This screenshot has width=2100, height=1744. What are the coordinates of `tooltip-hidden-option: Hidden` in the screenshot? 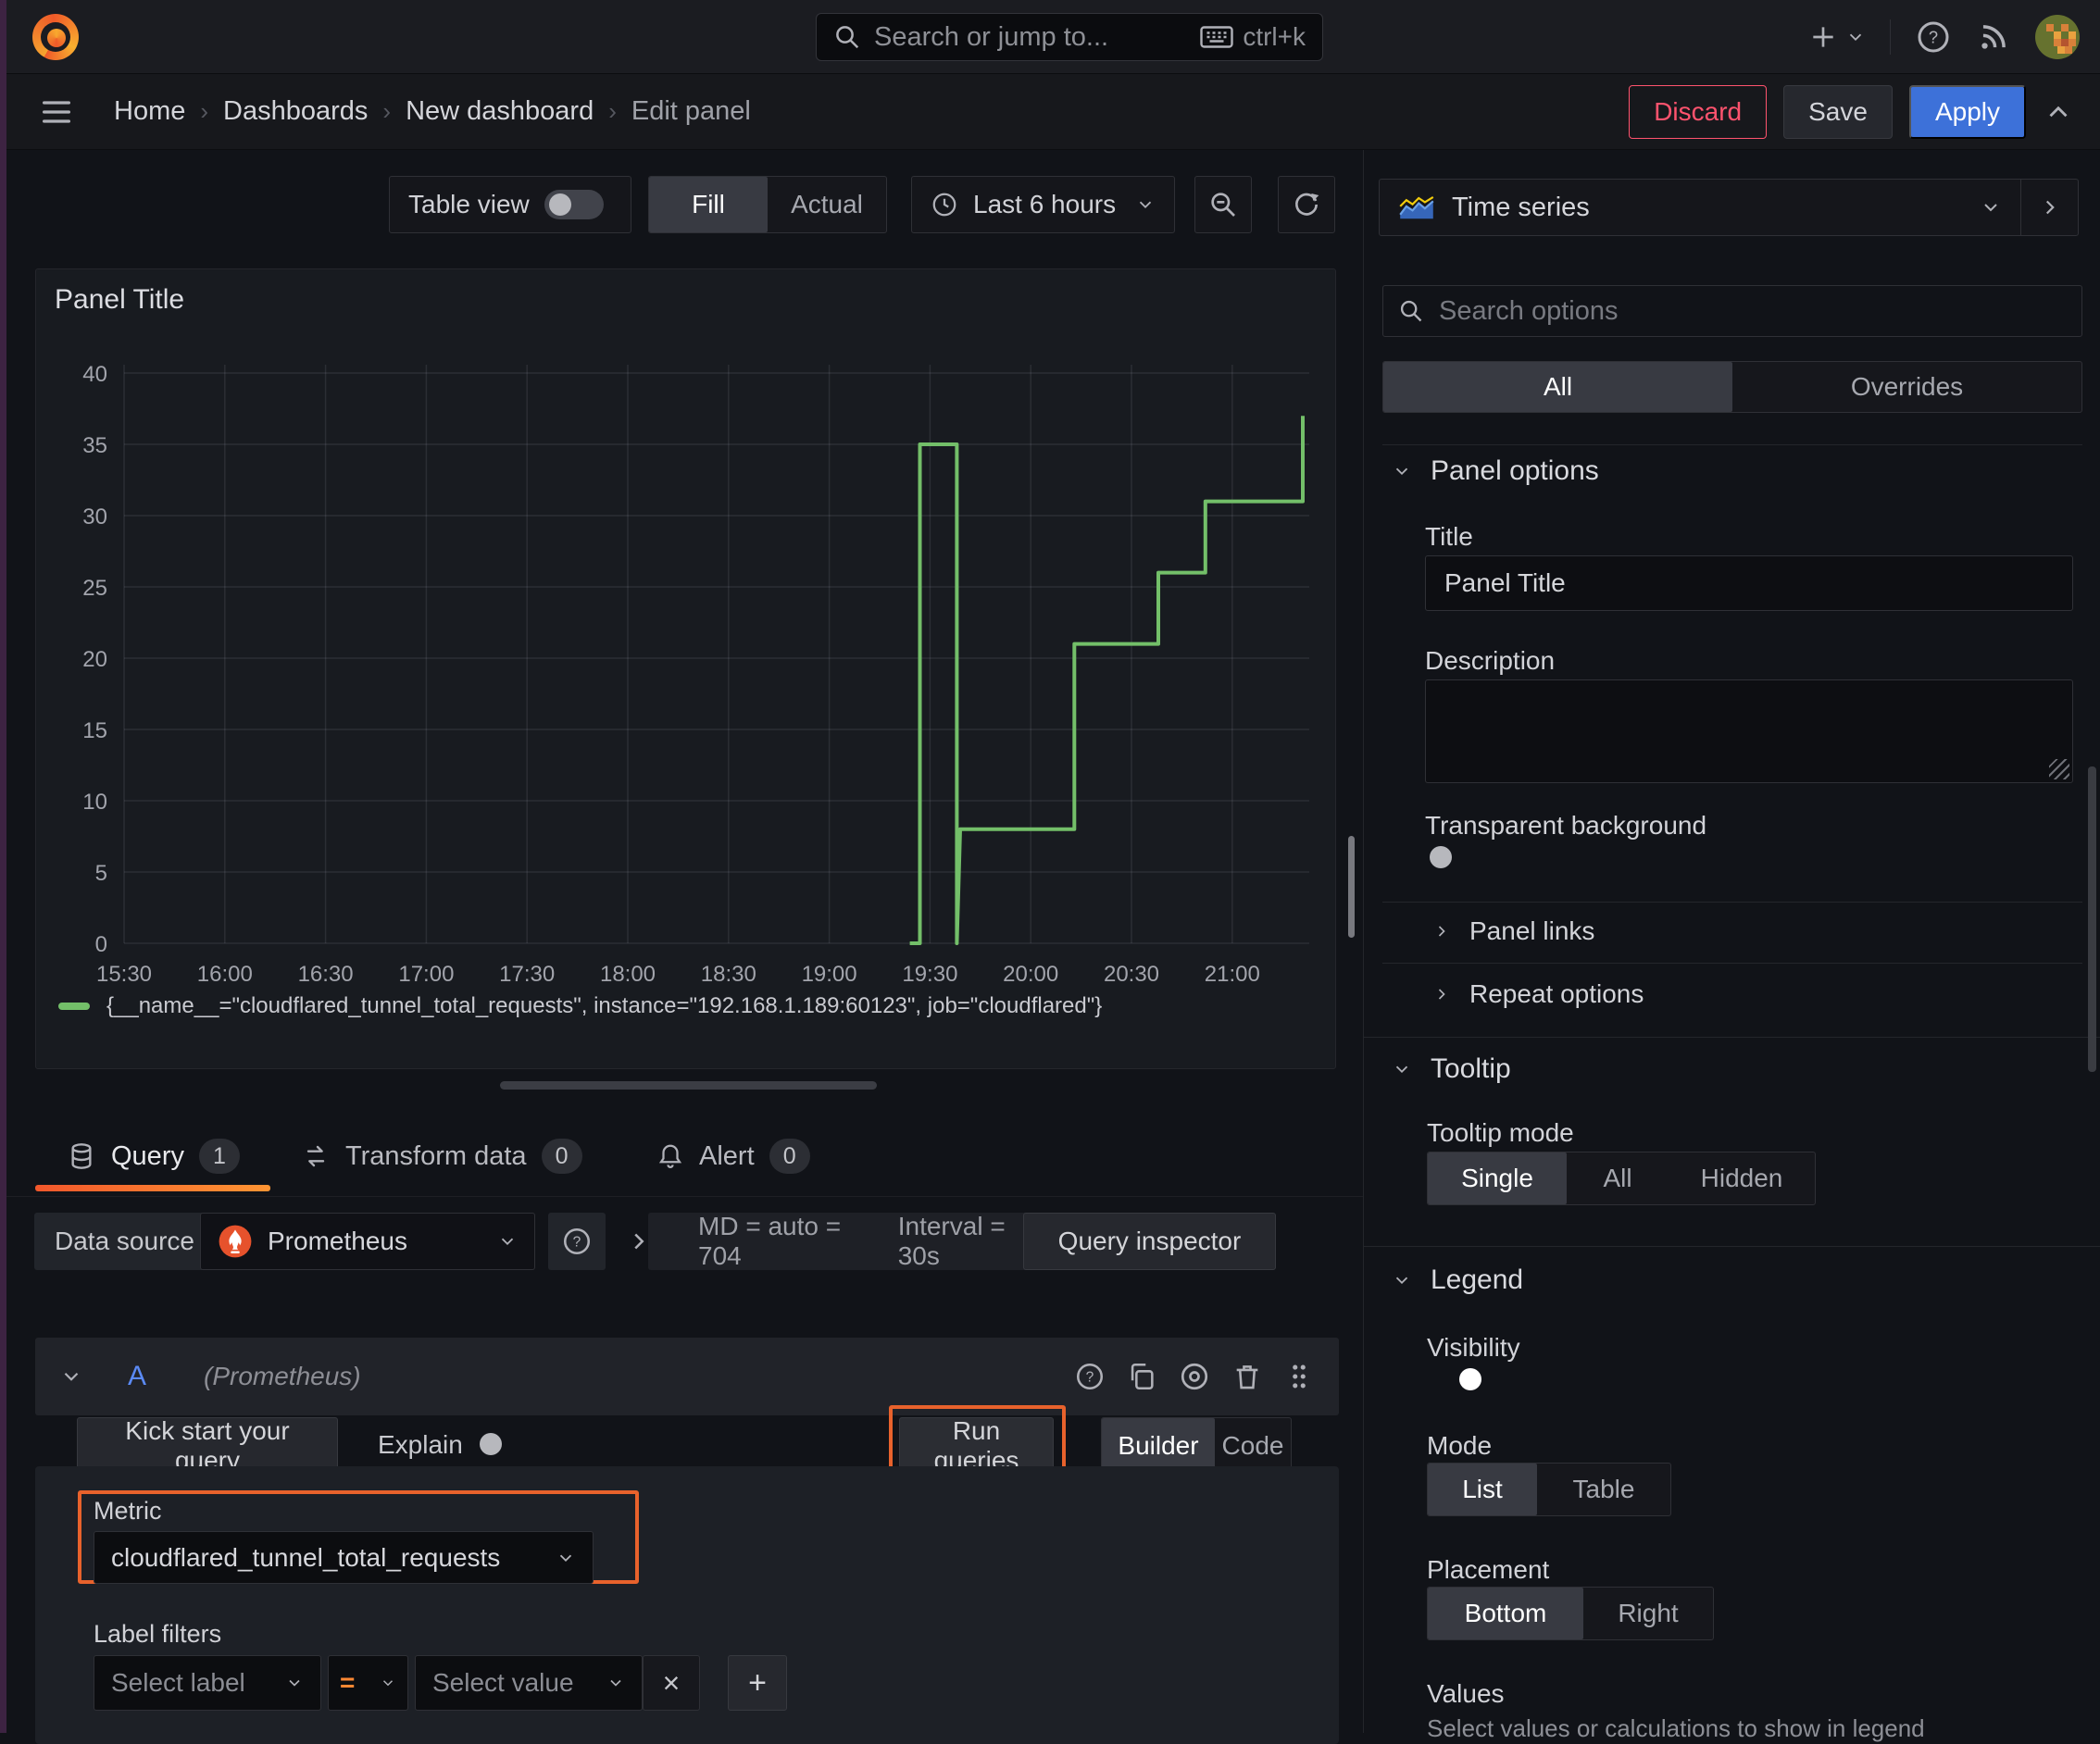 It's located at (1742, 1178).